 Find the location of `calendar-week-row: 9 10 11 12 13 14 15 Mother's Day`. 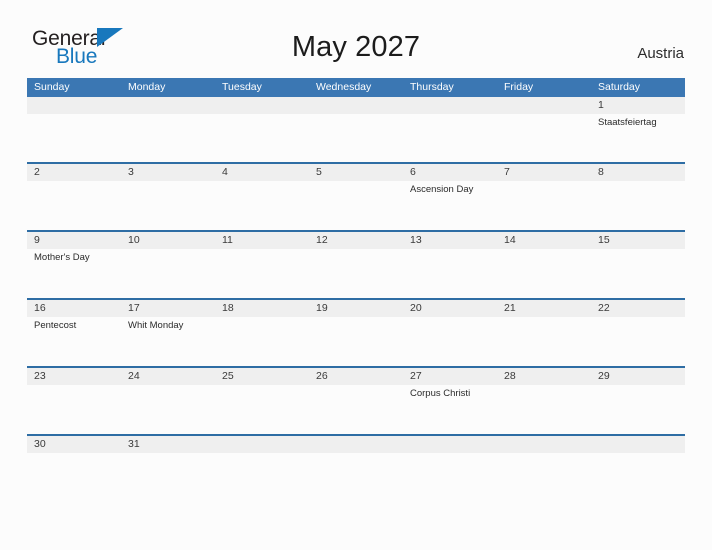

calendar-week-row: 9 10 11 12 13 14 15 Mother's Day is located at coordinates (356, 264).